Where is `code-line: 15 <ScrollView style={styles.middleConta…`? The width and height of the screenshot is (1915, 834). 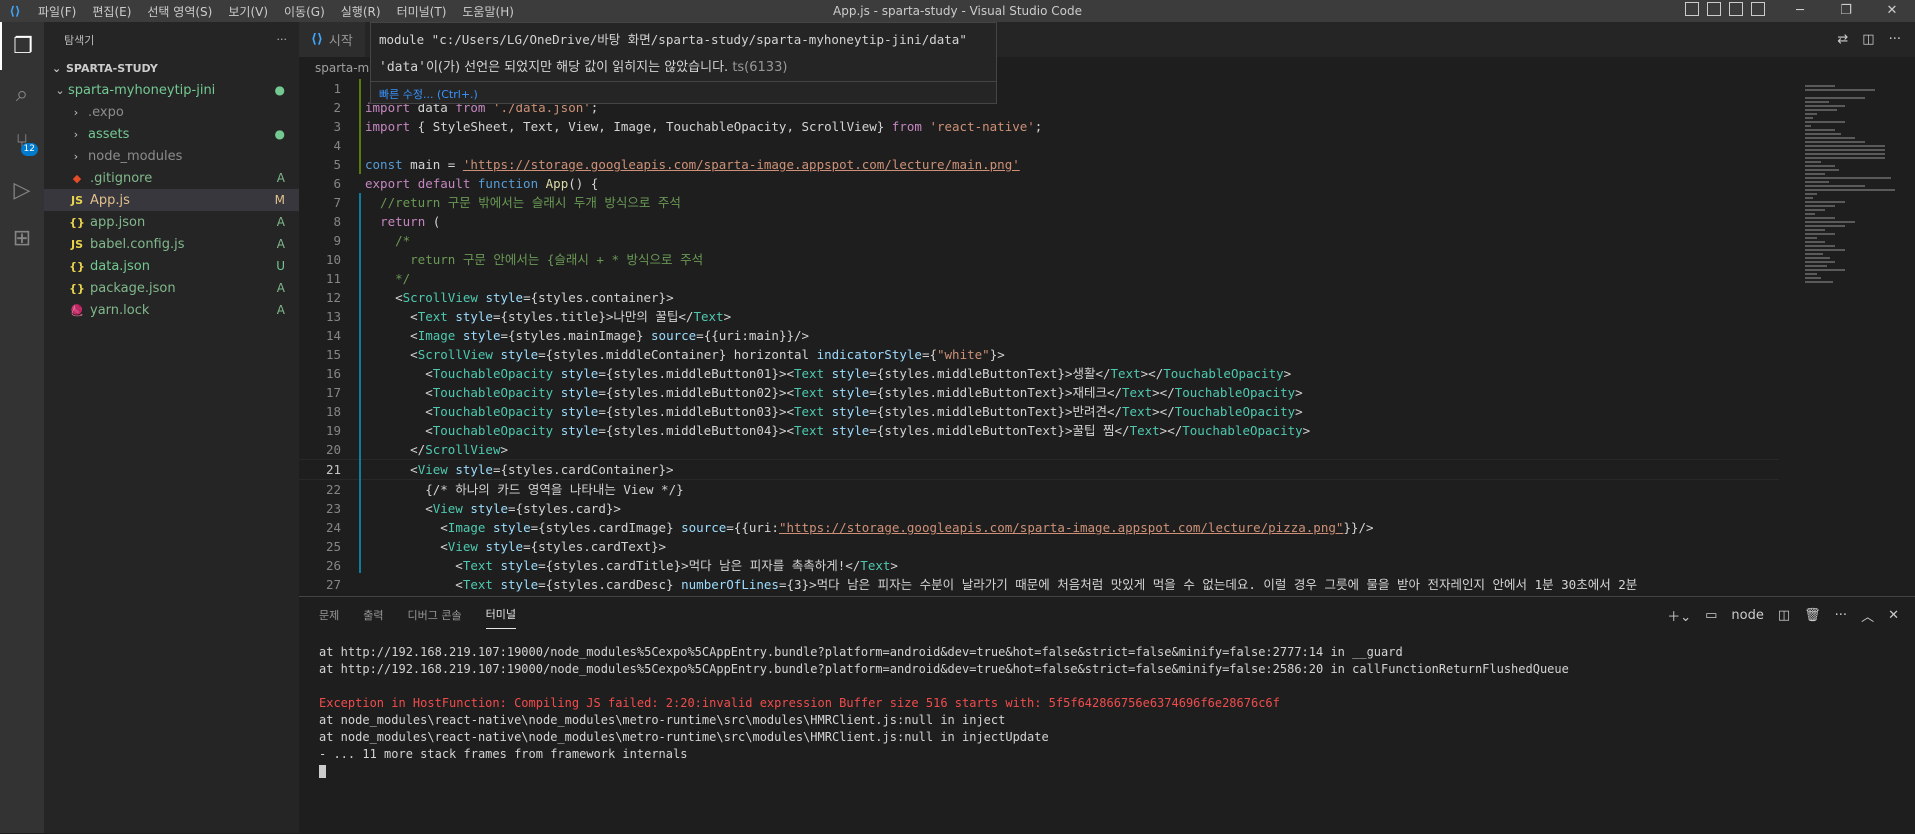 code-line: 15 <ScrollView style={styles.middleConta… is located at coordinates (1039, 354).